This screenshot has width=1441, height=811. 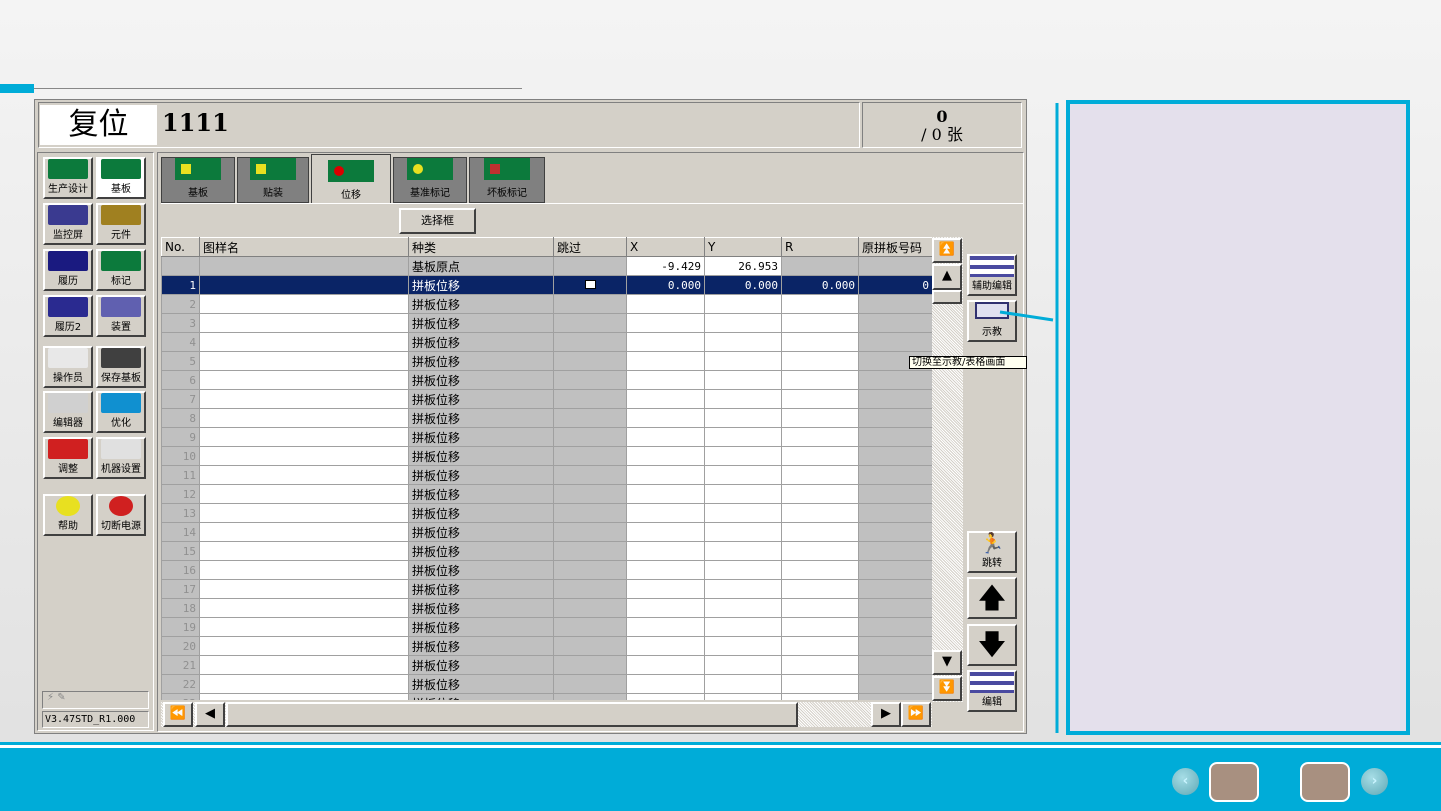 What do you see at coordinates (546, 475) in the screenshot?
I see `table-row: 11 拼板位移` at bounding box center [546, 475].